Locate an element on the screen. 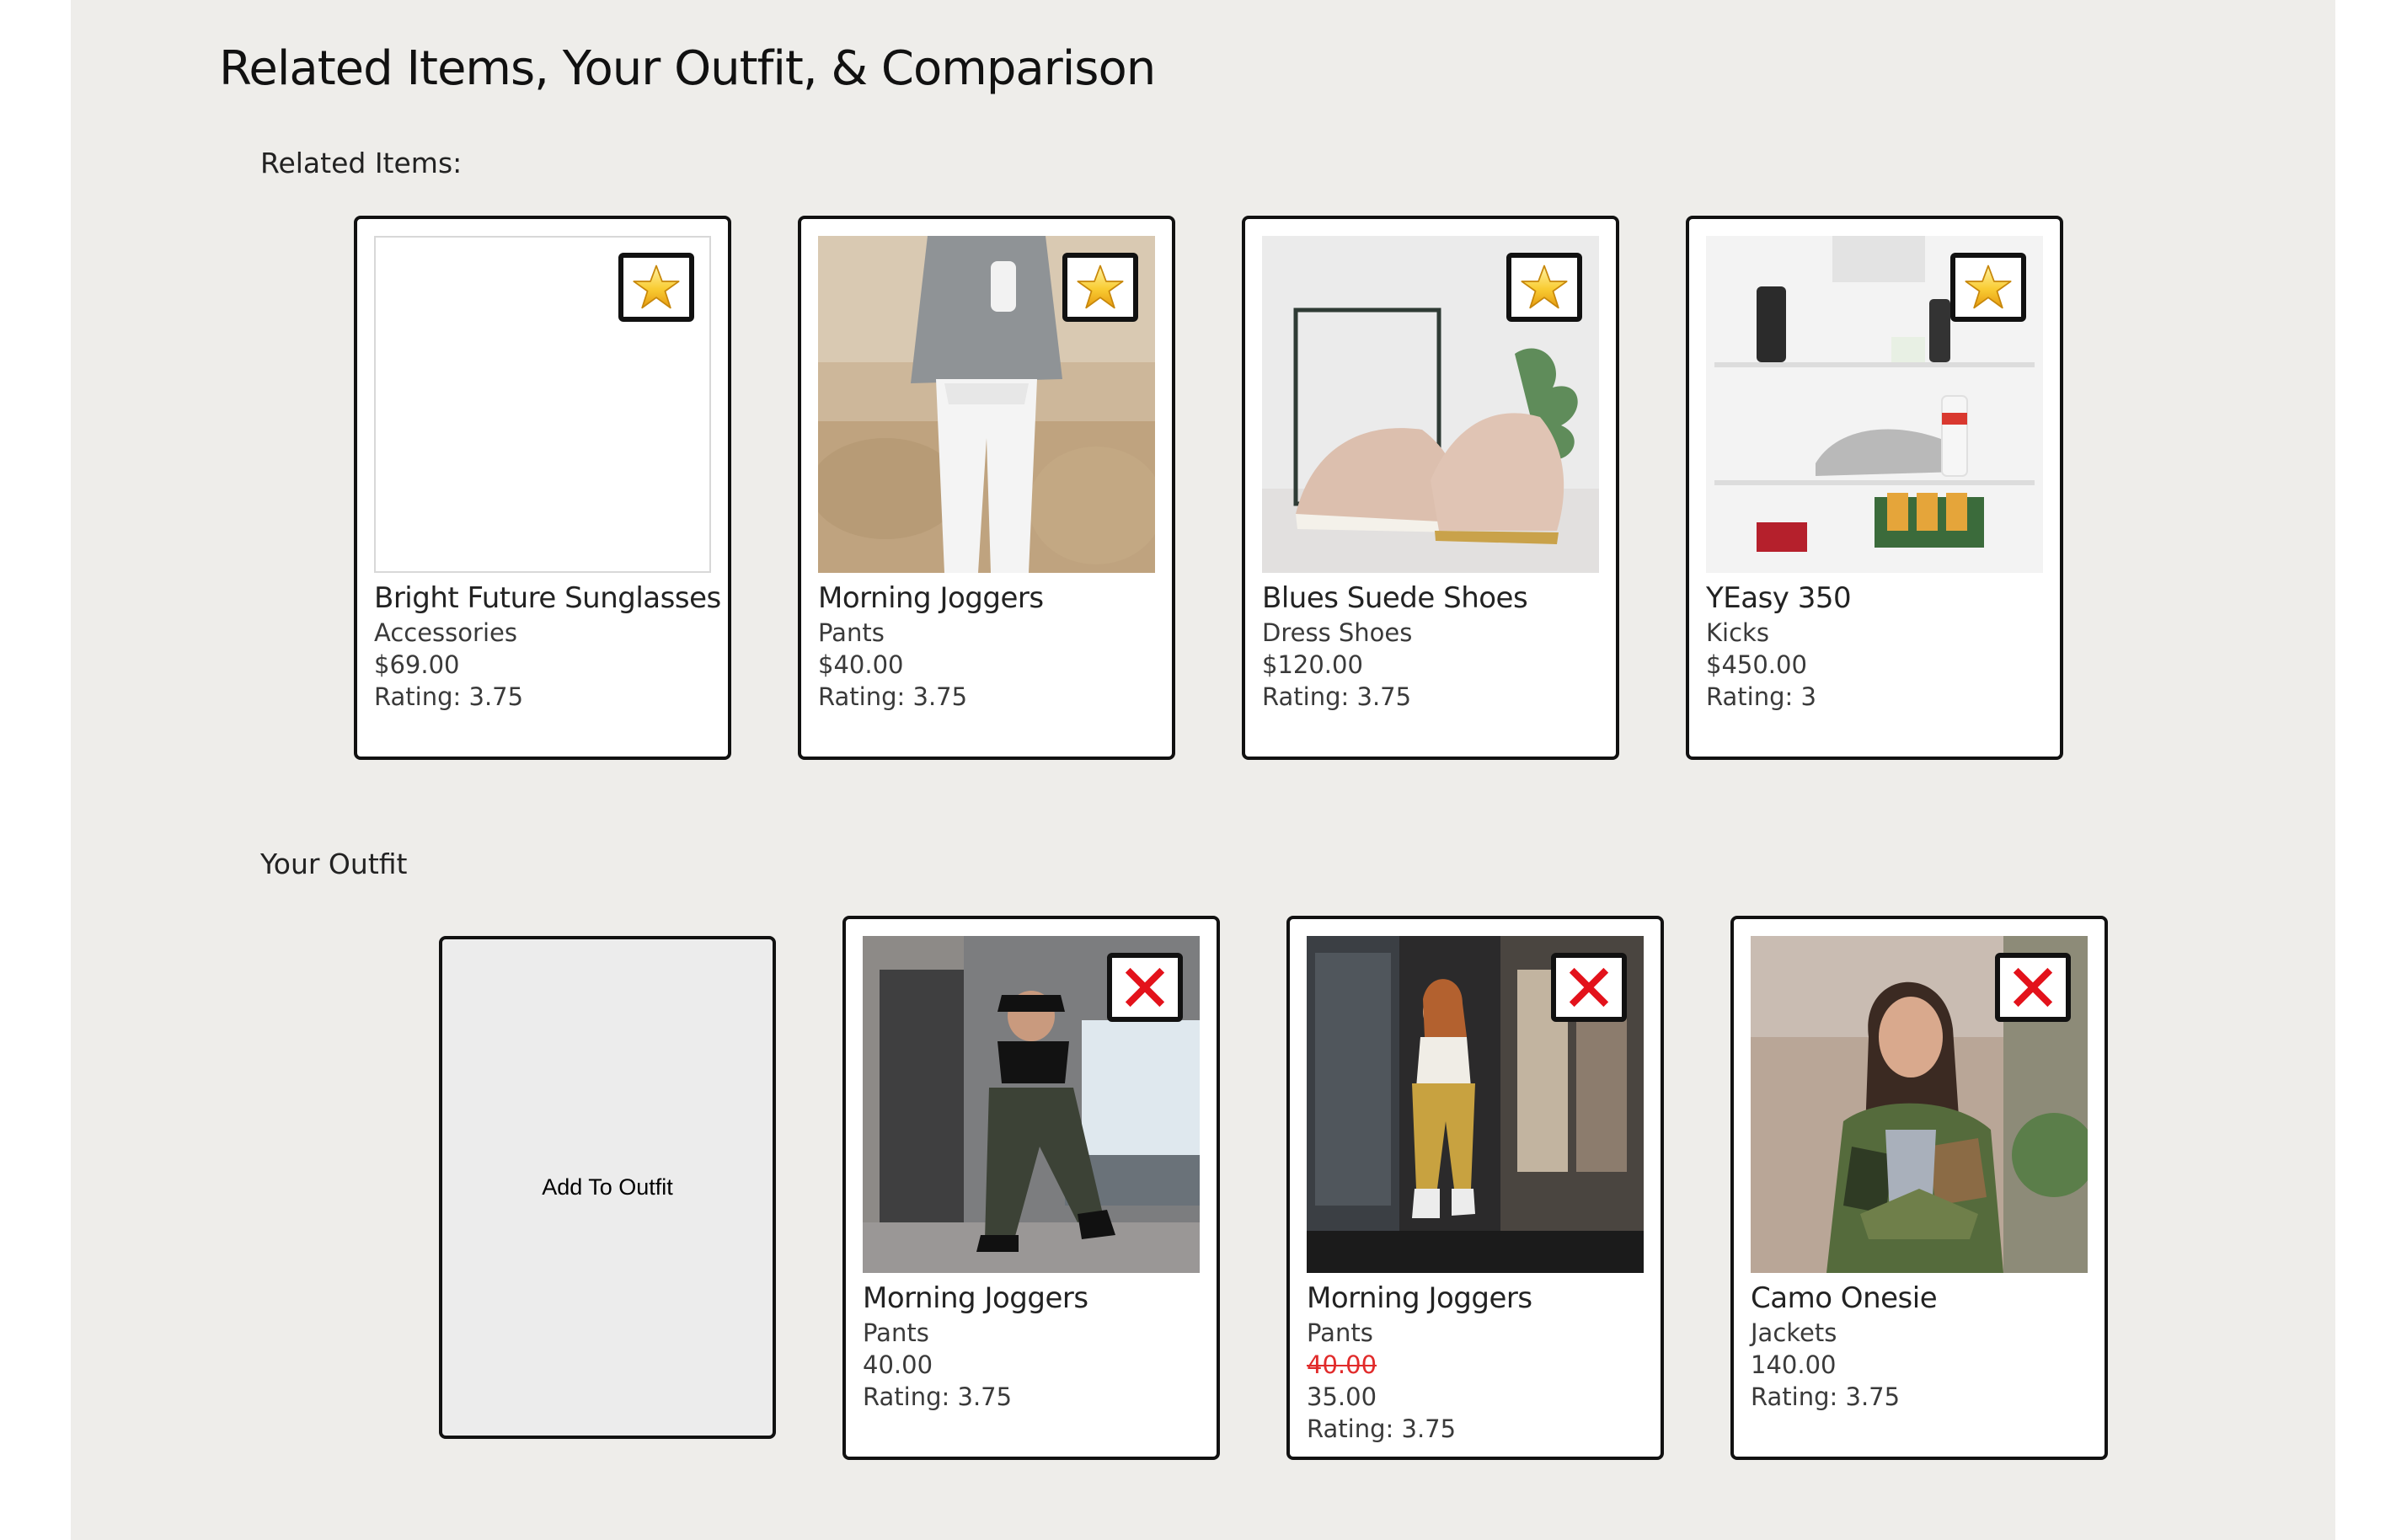 Image resolution: width=2396 pixels, height=1540 pixels. outfit-item-card: Camo Onesie Jackets 140.00 Rating: 3.75 is located at coordinates (1919, 1188).